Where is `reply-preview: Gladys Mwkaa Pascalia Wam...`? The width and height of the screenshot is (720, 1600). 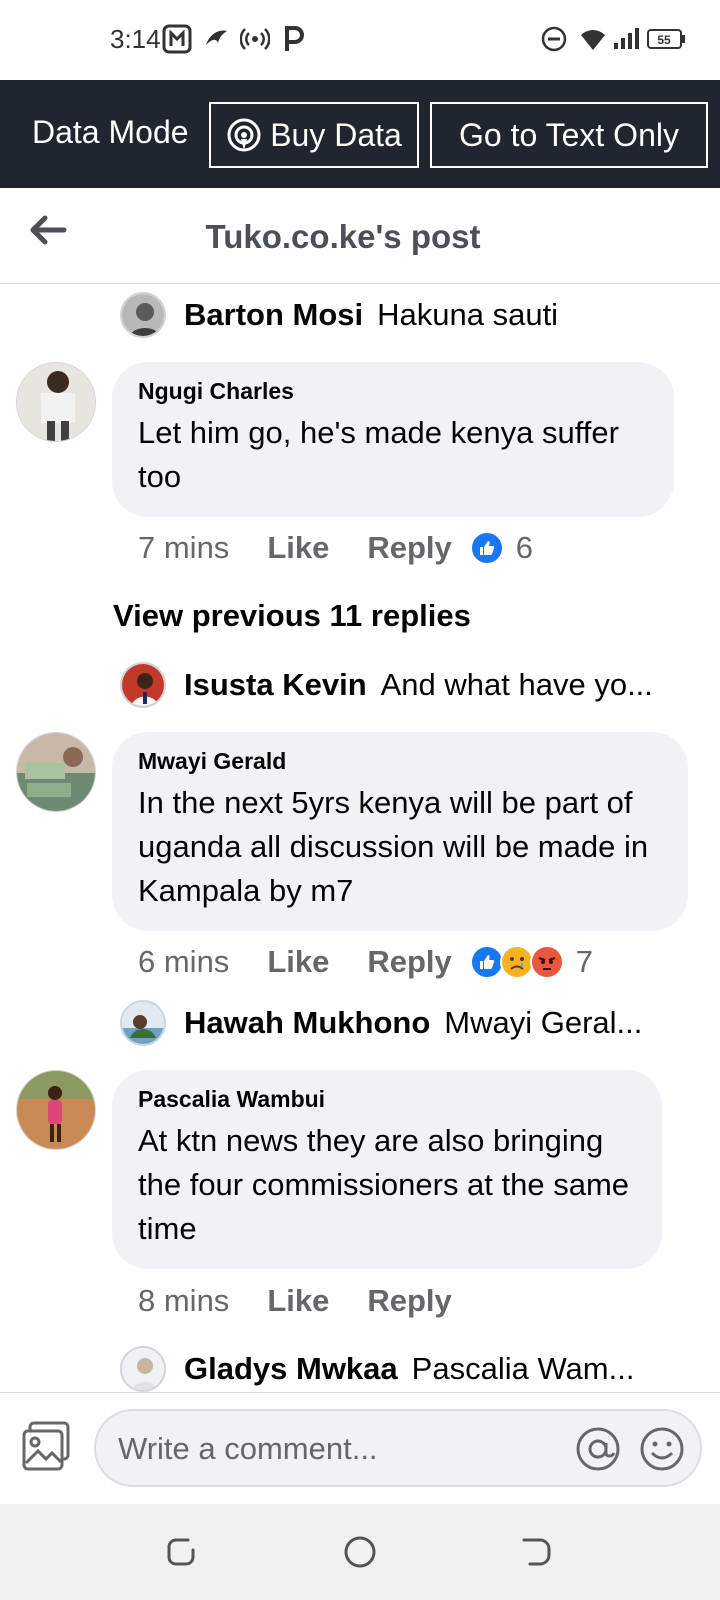
reply-preview: Gladys Mwkaa Pascalia Wam... is located at coordinates (377, 1368).